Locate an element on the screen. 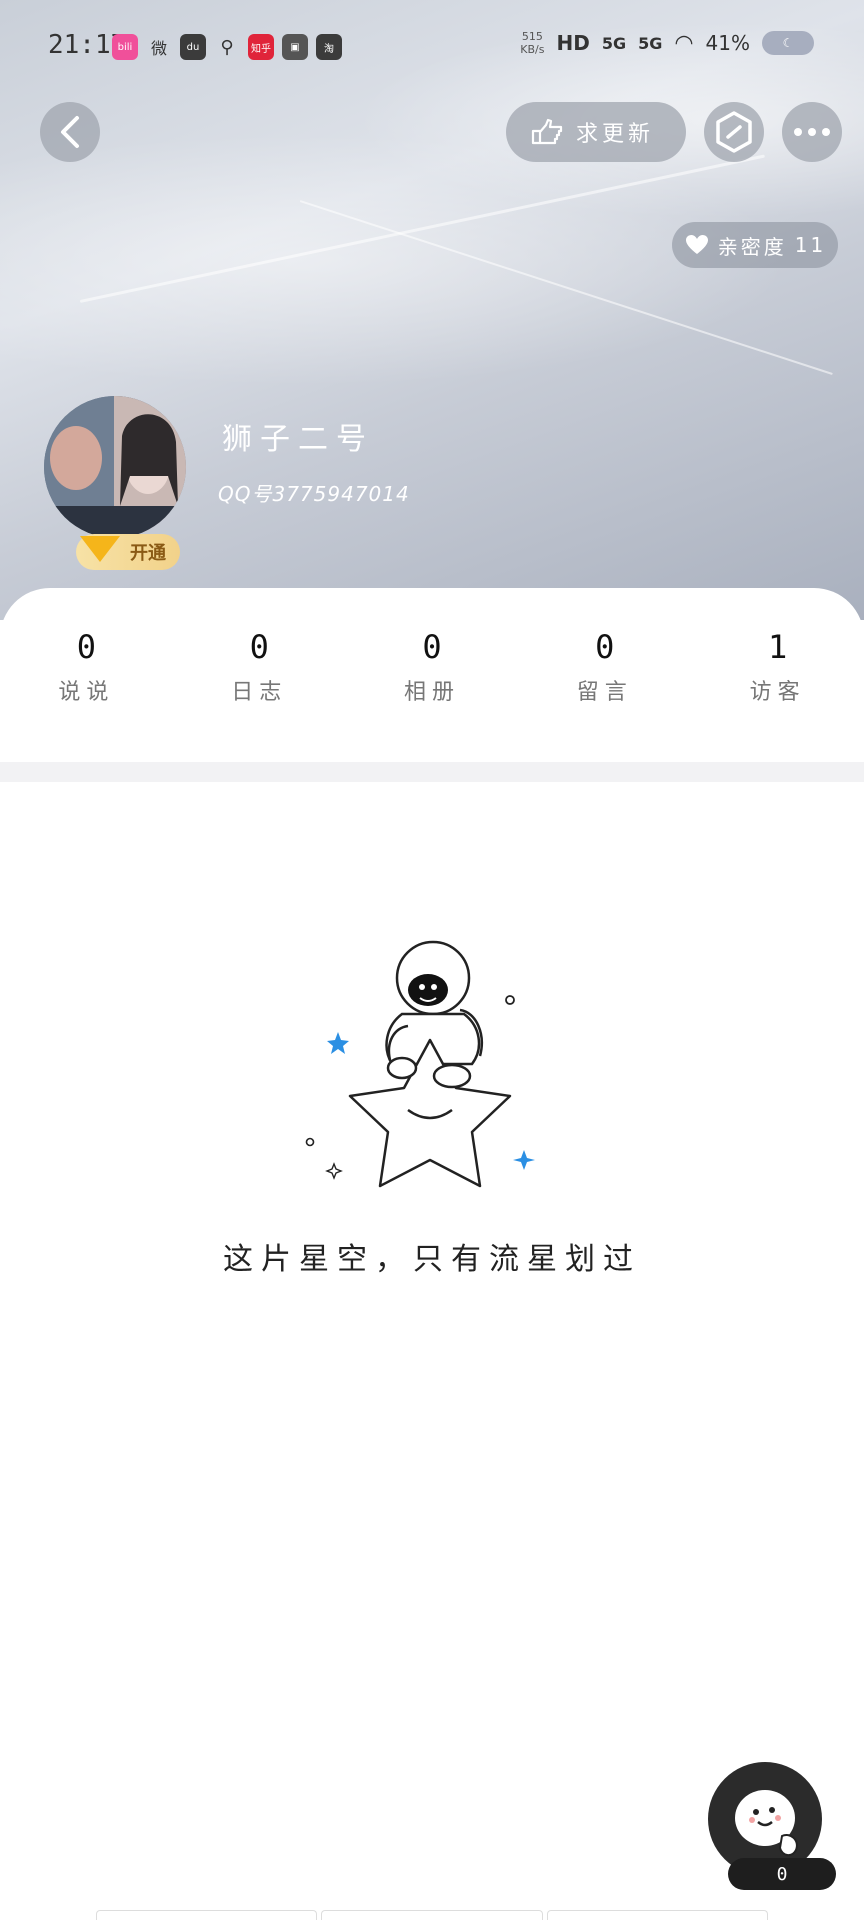 The height and width of the screenshot is (1920, 864). hd-icon: HD is located at coordinates (573, 43).